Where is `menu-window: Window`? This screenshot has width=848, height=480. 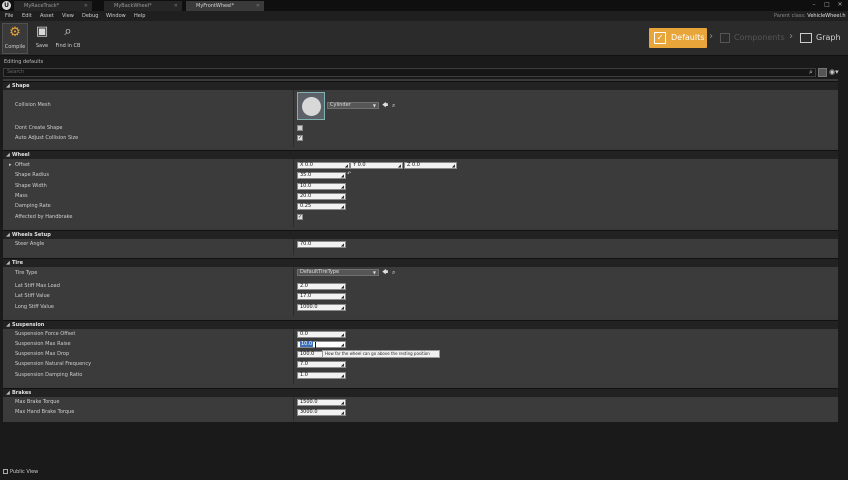
menu-window: Window is located at coordinates (116, 16).